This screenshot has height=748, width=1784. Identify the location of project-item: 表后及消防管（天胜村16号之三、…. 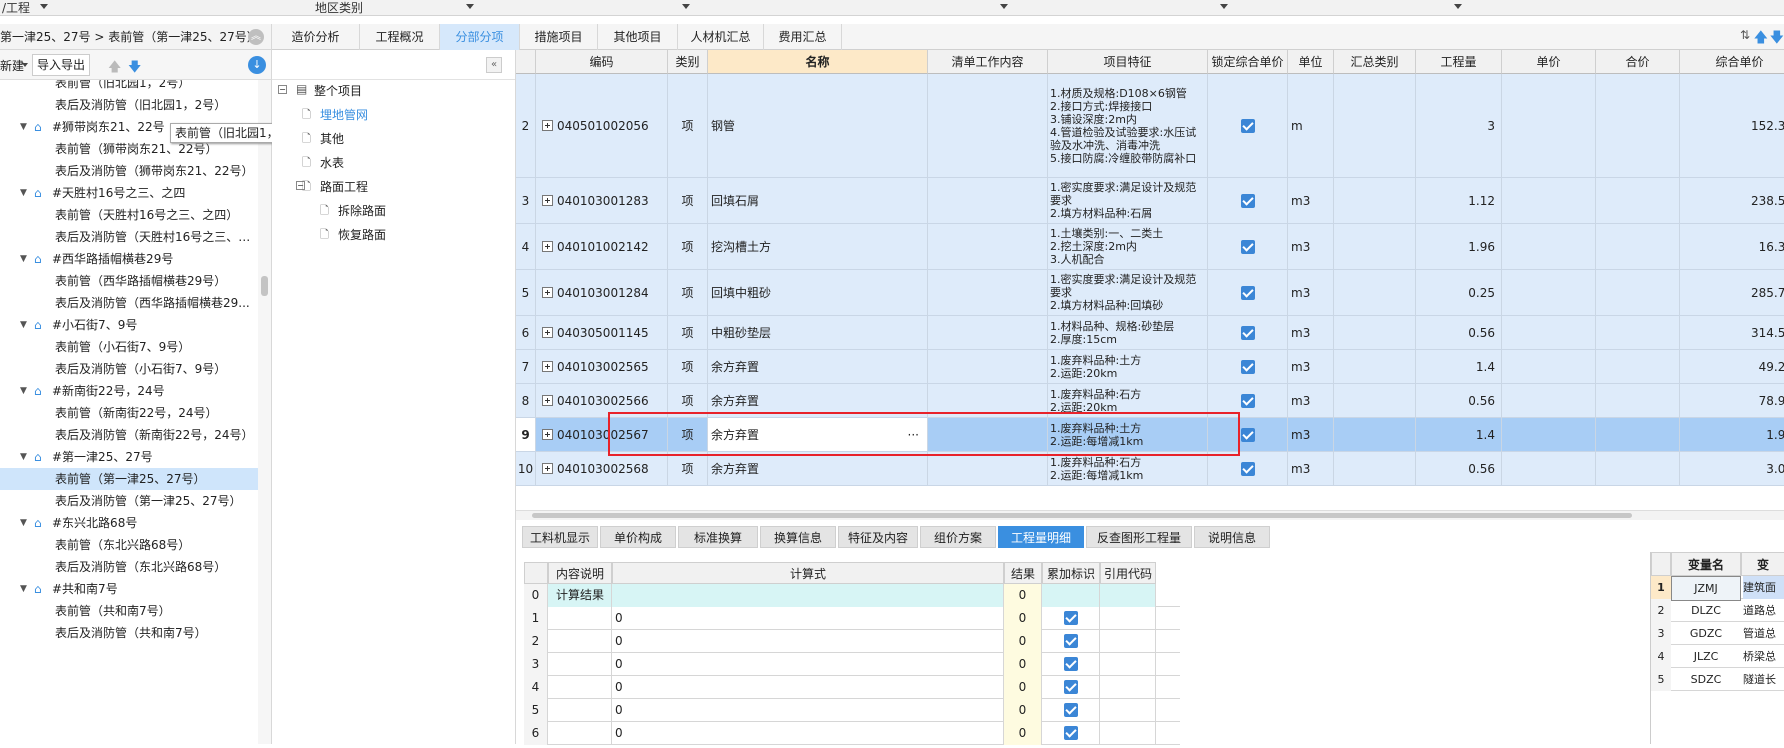
(129, 237).